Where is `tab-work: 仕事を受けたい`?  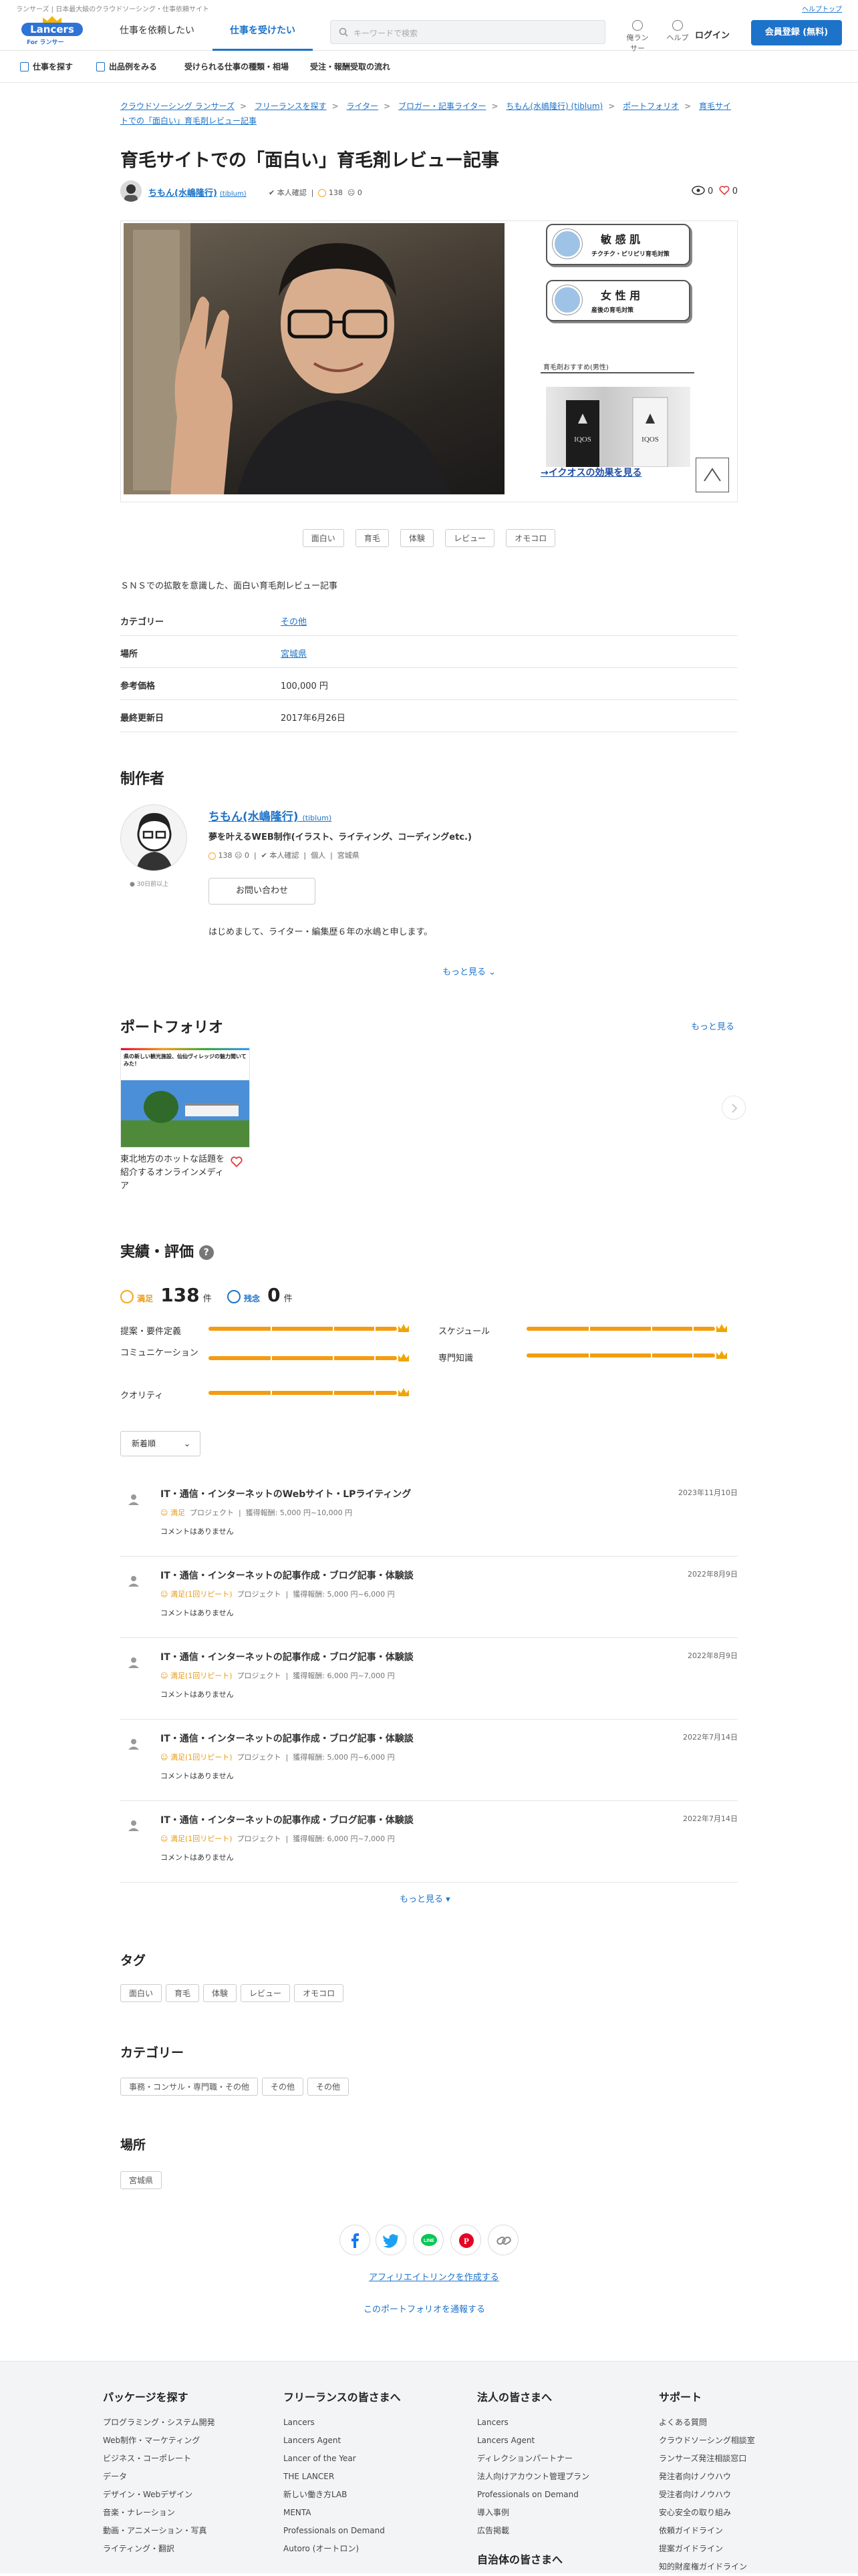 tab-work: 仕事を受けたい is located at coordinates (262, 36).